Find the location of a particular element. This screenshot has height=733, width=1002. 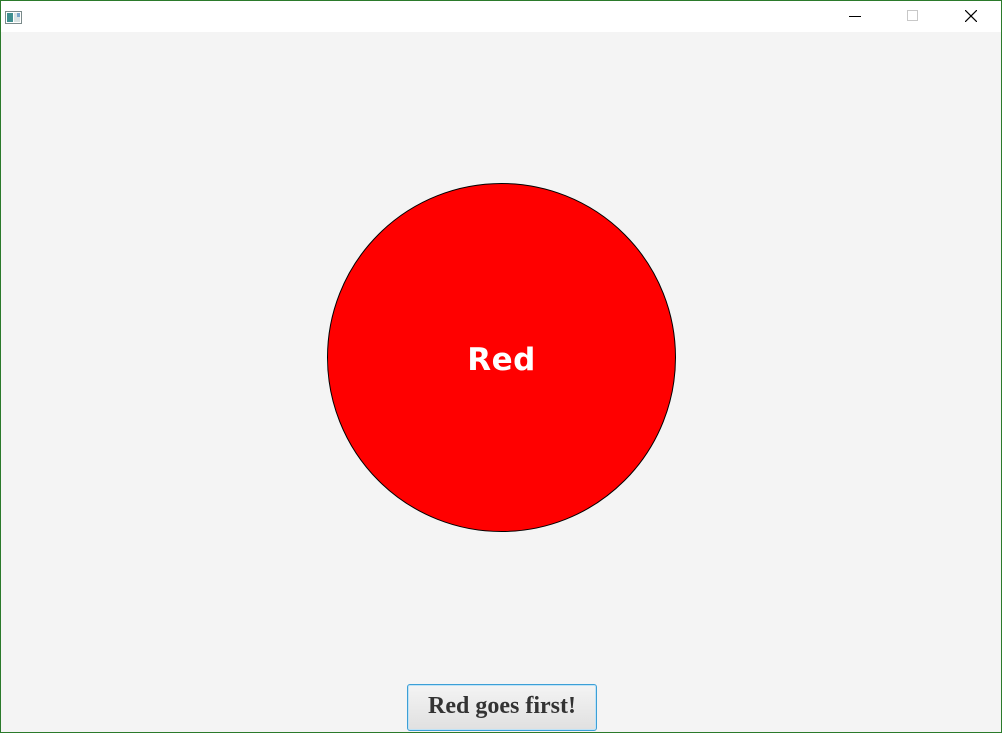

close-button is located at coordinates (971, 16).